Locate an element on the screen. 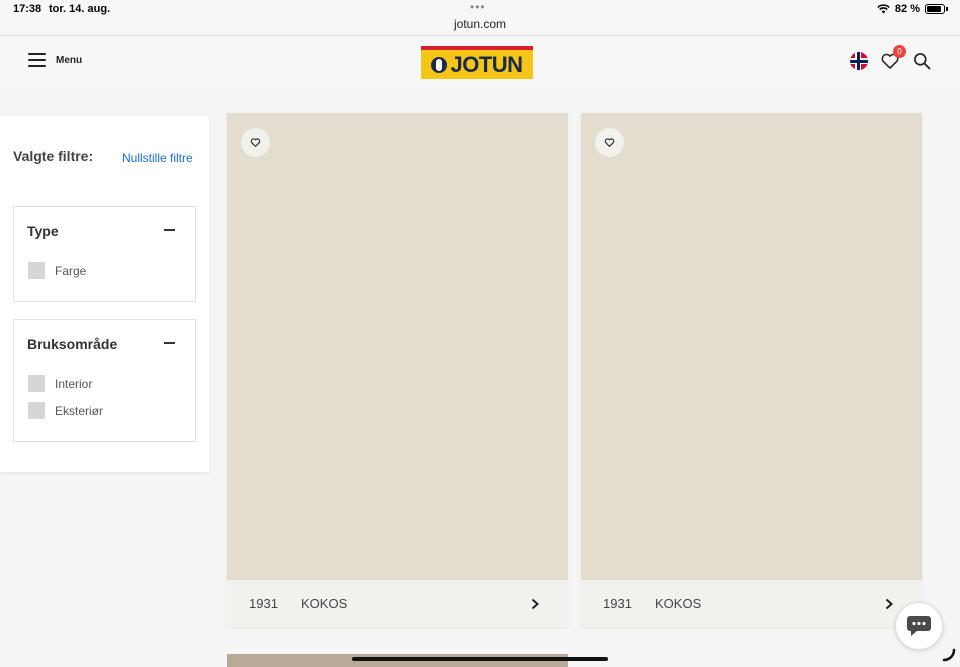 The width and height of the screenshot is (960, 667). filter-option-label: Farge is located at coordinates (71, 270).